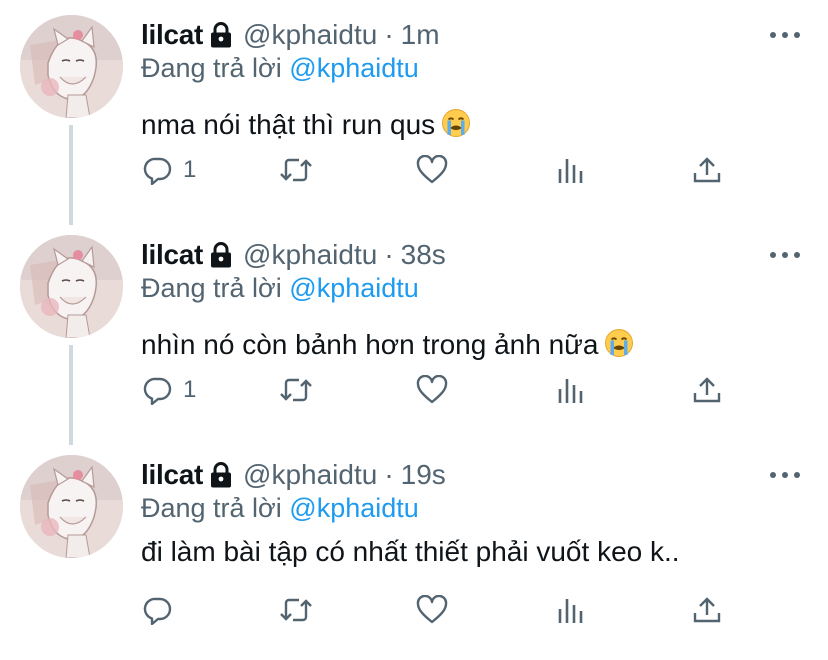  Describe the element at coordinates (420, 35) in the screenshot. I see `timestamp: 1m` at that location.